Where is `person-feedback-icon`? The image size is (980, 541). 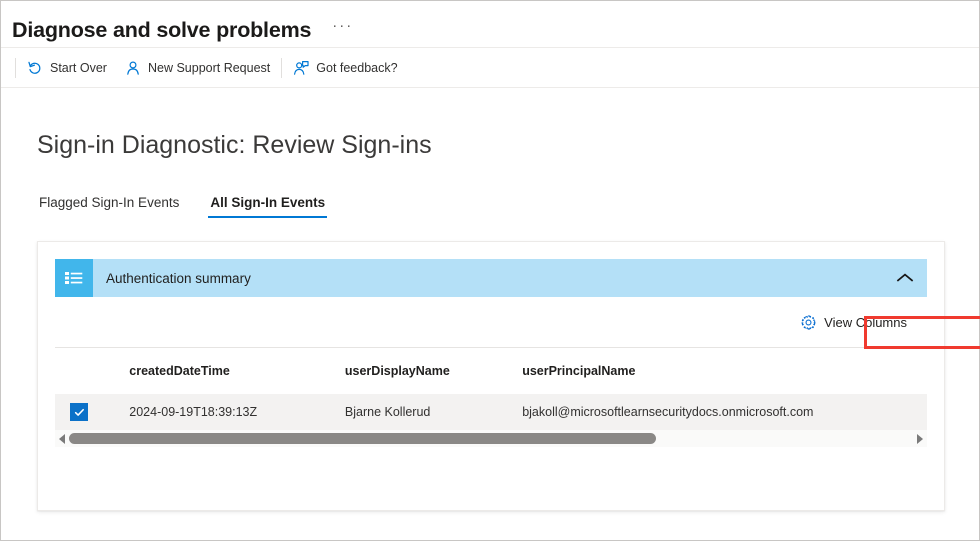
person-feedback-icon is located at coordinates (301, 68).